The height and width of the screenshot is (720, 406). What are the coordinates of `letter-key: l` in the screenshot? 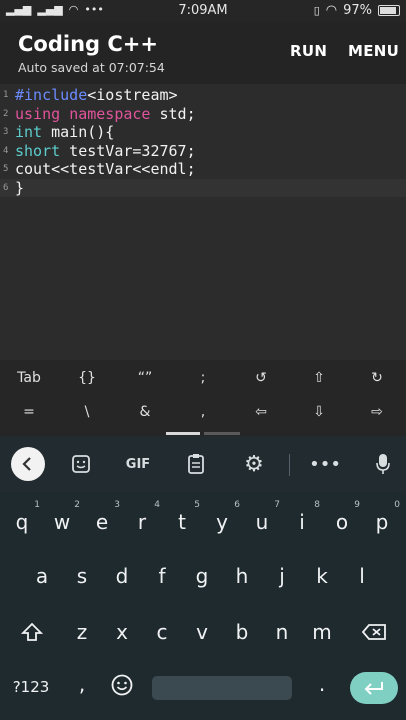 It's located at (362, 576).